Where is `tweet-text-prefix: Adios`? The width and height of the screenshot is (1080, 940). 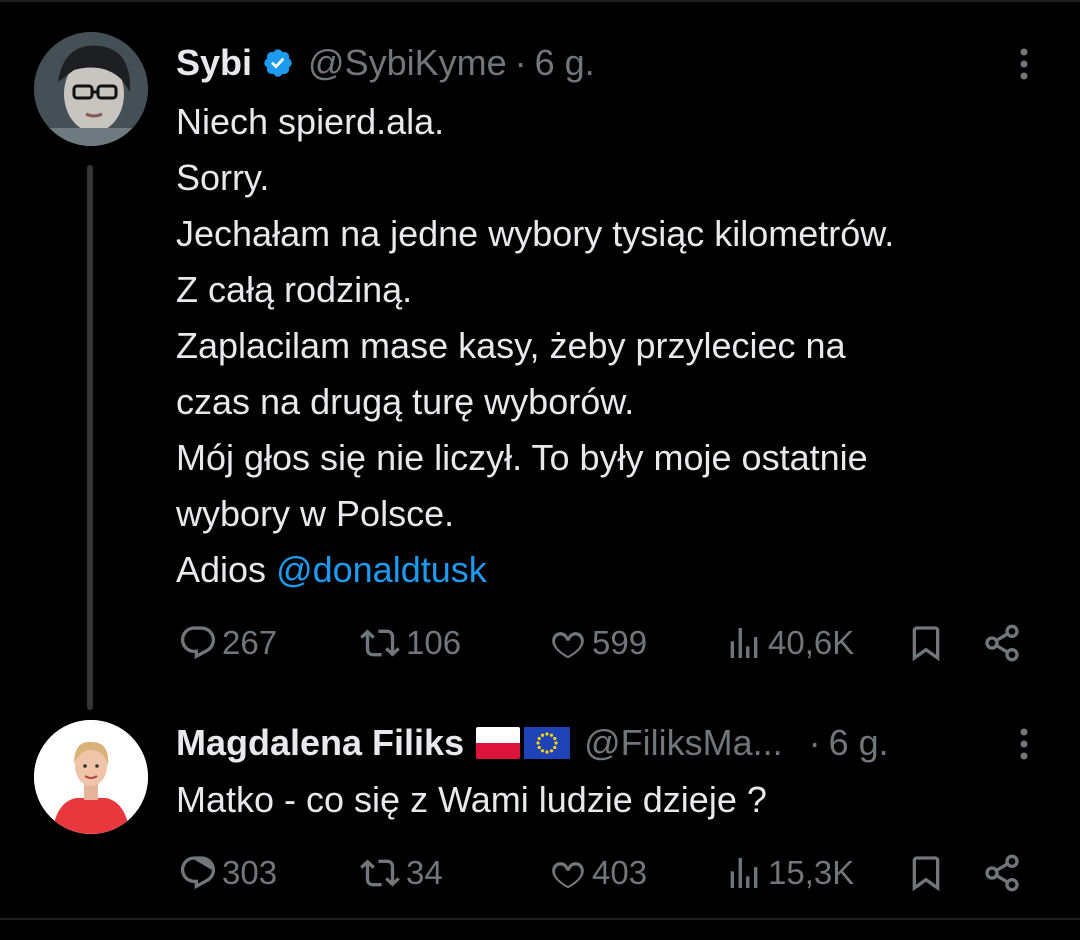 tweet-text-prefix: Adios is located at coordinates (226, 569).